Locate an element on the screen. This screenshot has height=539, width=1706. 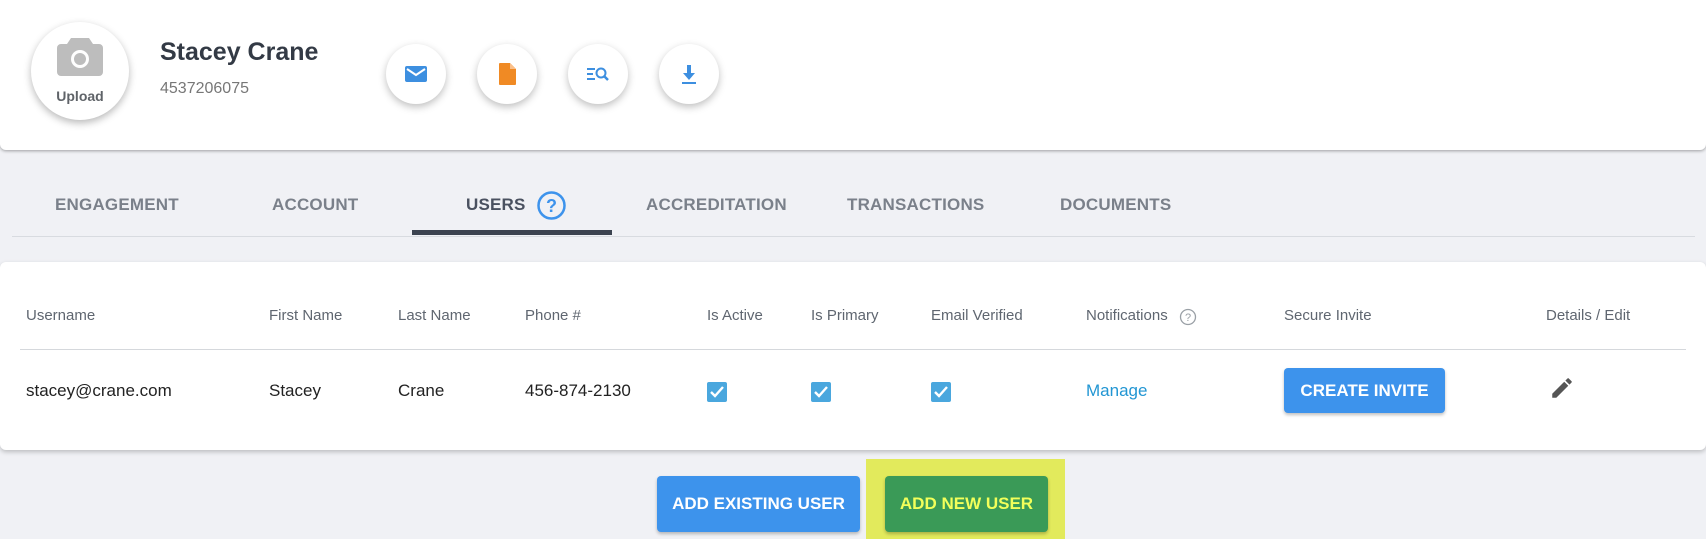
column-header-email-verified: Email Verified is located at coordinates (977, 315).